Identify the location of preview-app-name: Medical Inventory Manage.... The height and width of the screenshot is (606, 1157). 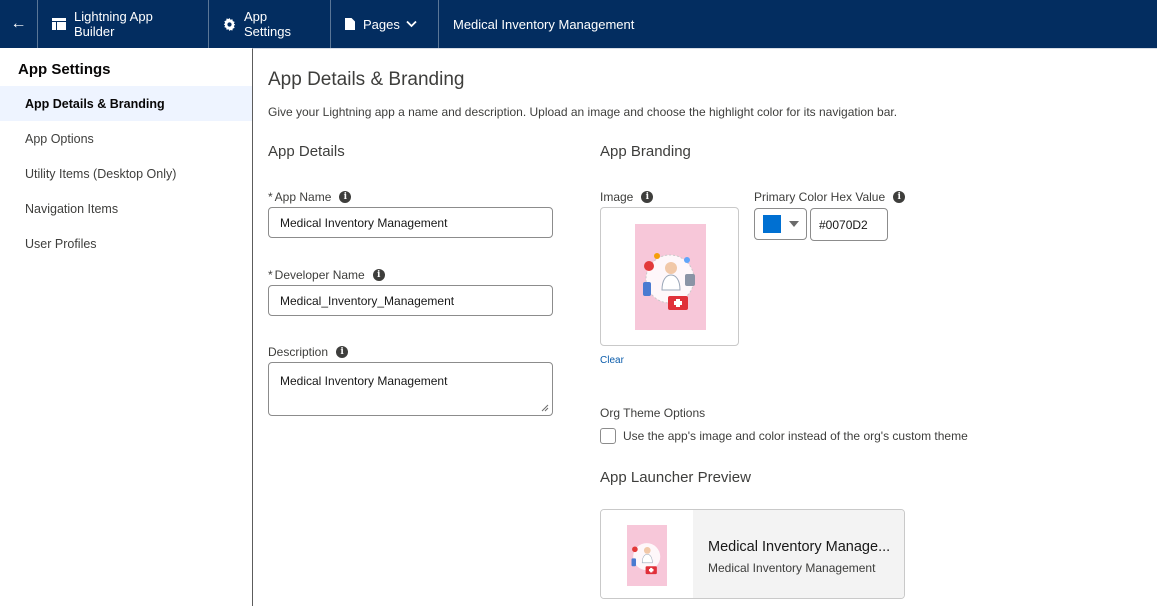
(799, 547).